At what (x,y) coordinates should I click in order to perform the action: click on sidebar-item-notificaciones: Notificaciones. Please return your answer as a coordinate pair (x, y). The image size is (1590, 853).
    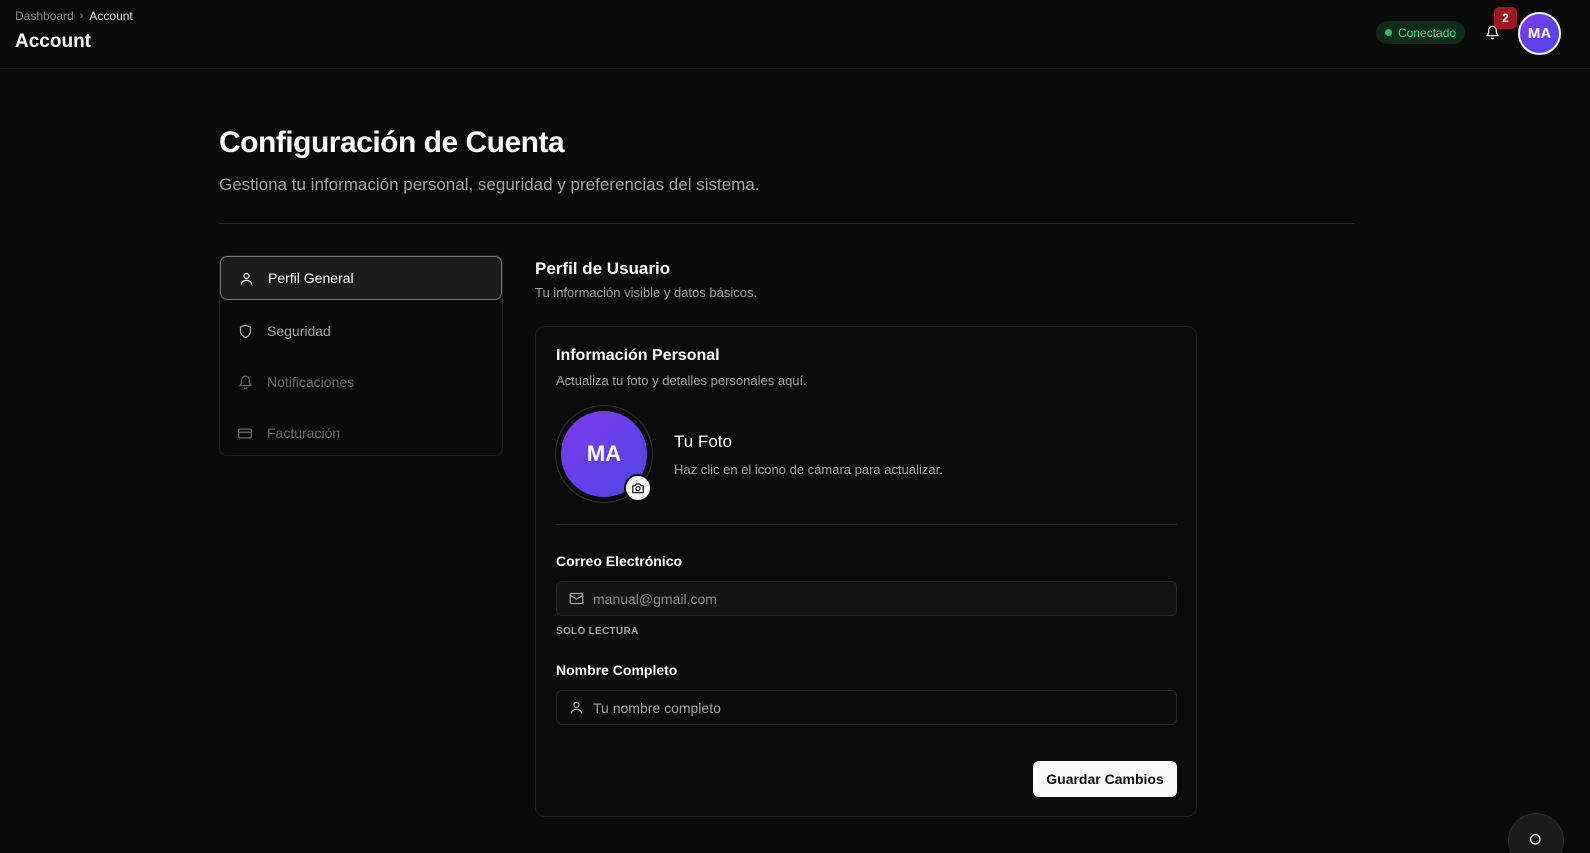
    Looking at the image, I should click on (361, 382).